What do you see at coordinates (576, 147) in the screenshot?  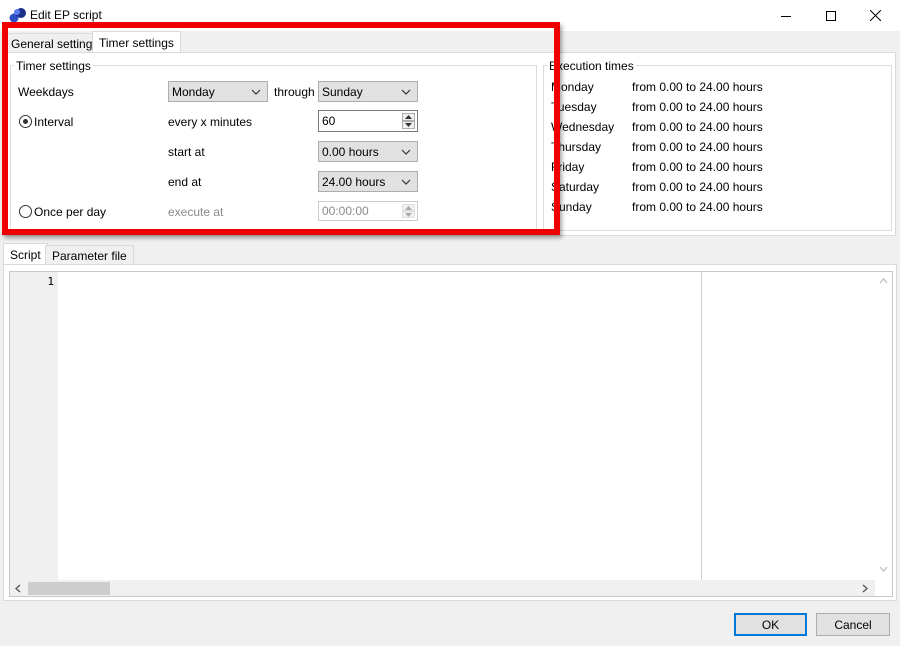 I see `exec-day: Thursday` at bounding box center [576, 147].